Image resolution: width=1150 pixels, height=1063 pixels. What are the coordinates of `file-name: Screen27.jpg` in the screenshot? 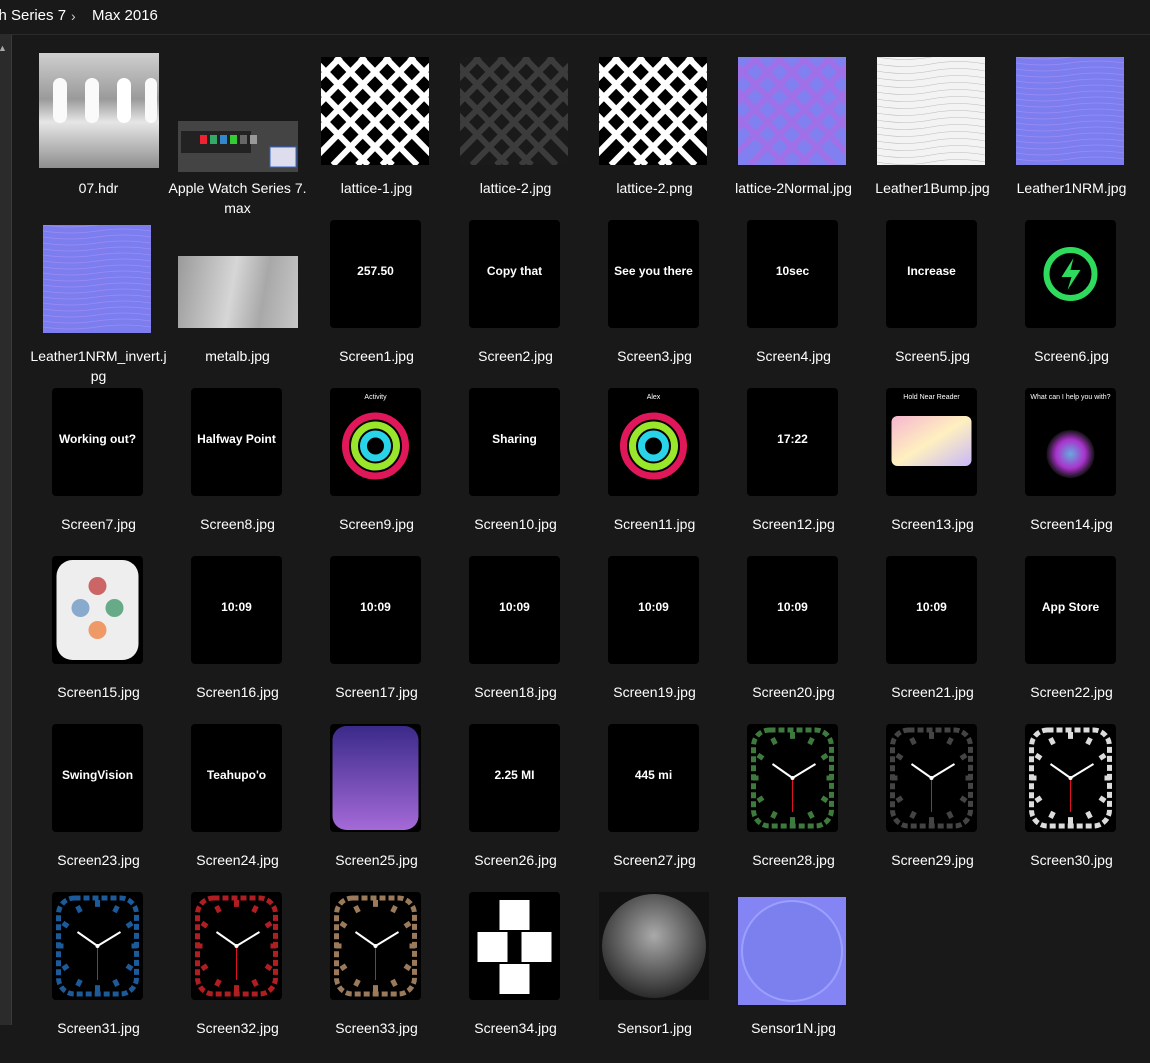 It's located at (654, 860).